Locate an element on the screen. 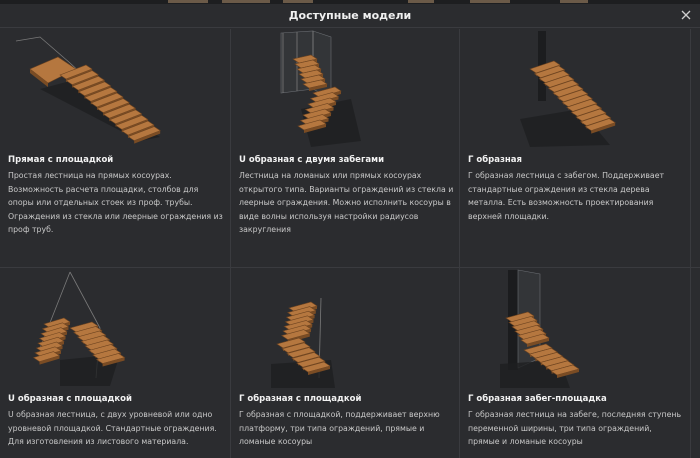  model-title: Прямая с площадкой is located at coordinates (61, 160).